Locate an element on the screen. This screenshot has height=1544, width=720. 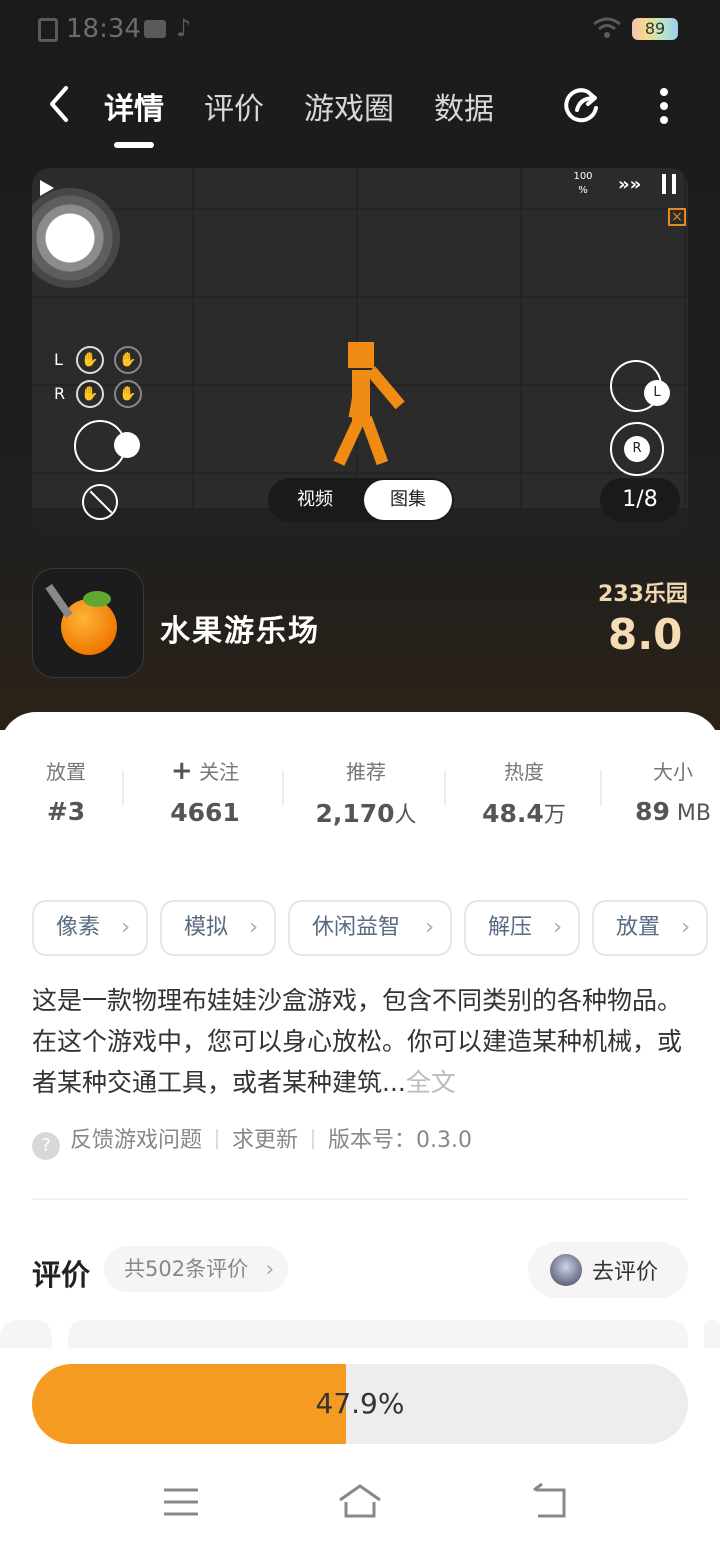
return-icon is located at coordinates (550, 1502).